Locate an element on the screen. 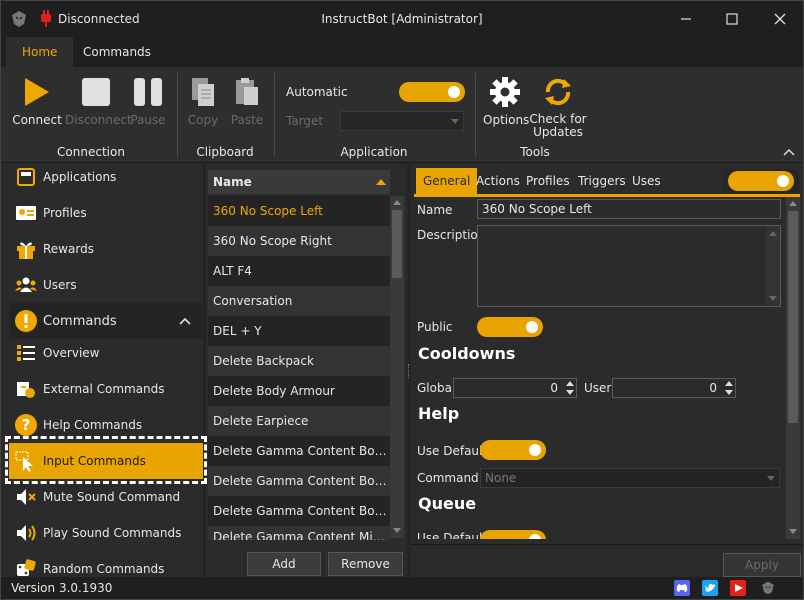 This screenshot has height=600, width=804. close-button is located at coordinates (780, 19).